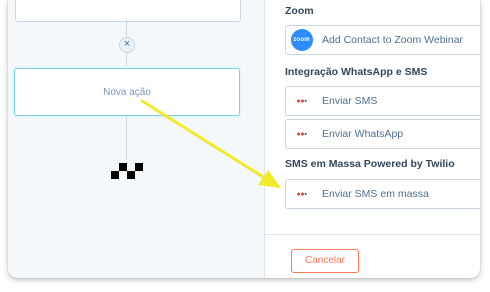 The width and height of the screenshot is (490, 292). What do you see at coordinates (299, 11) in the screenshot?
I see `section-title-zoom: Zoom` at bounding box center [299, 11].